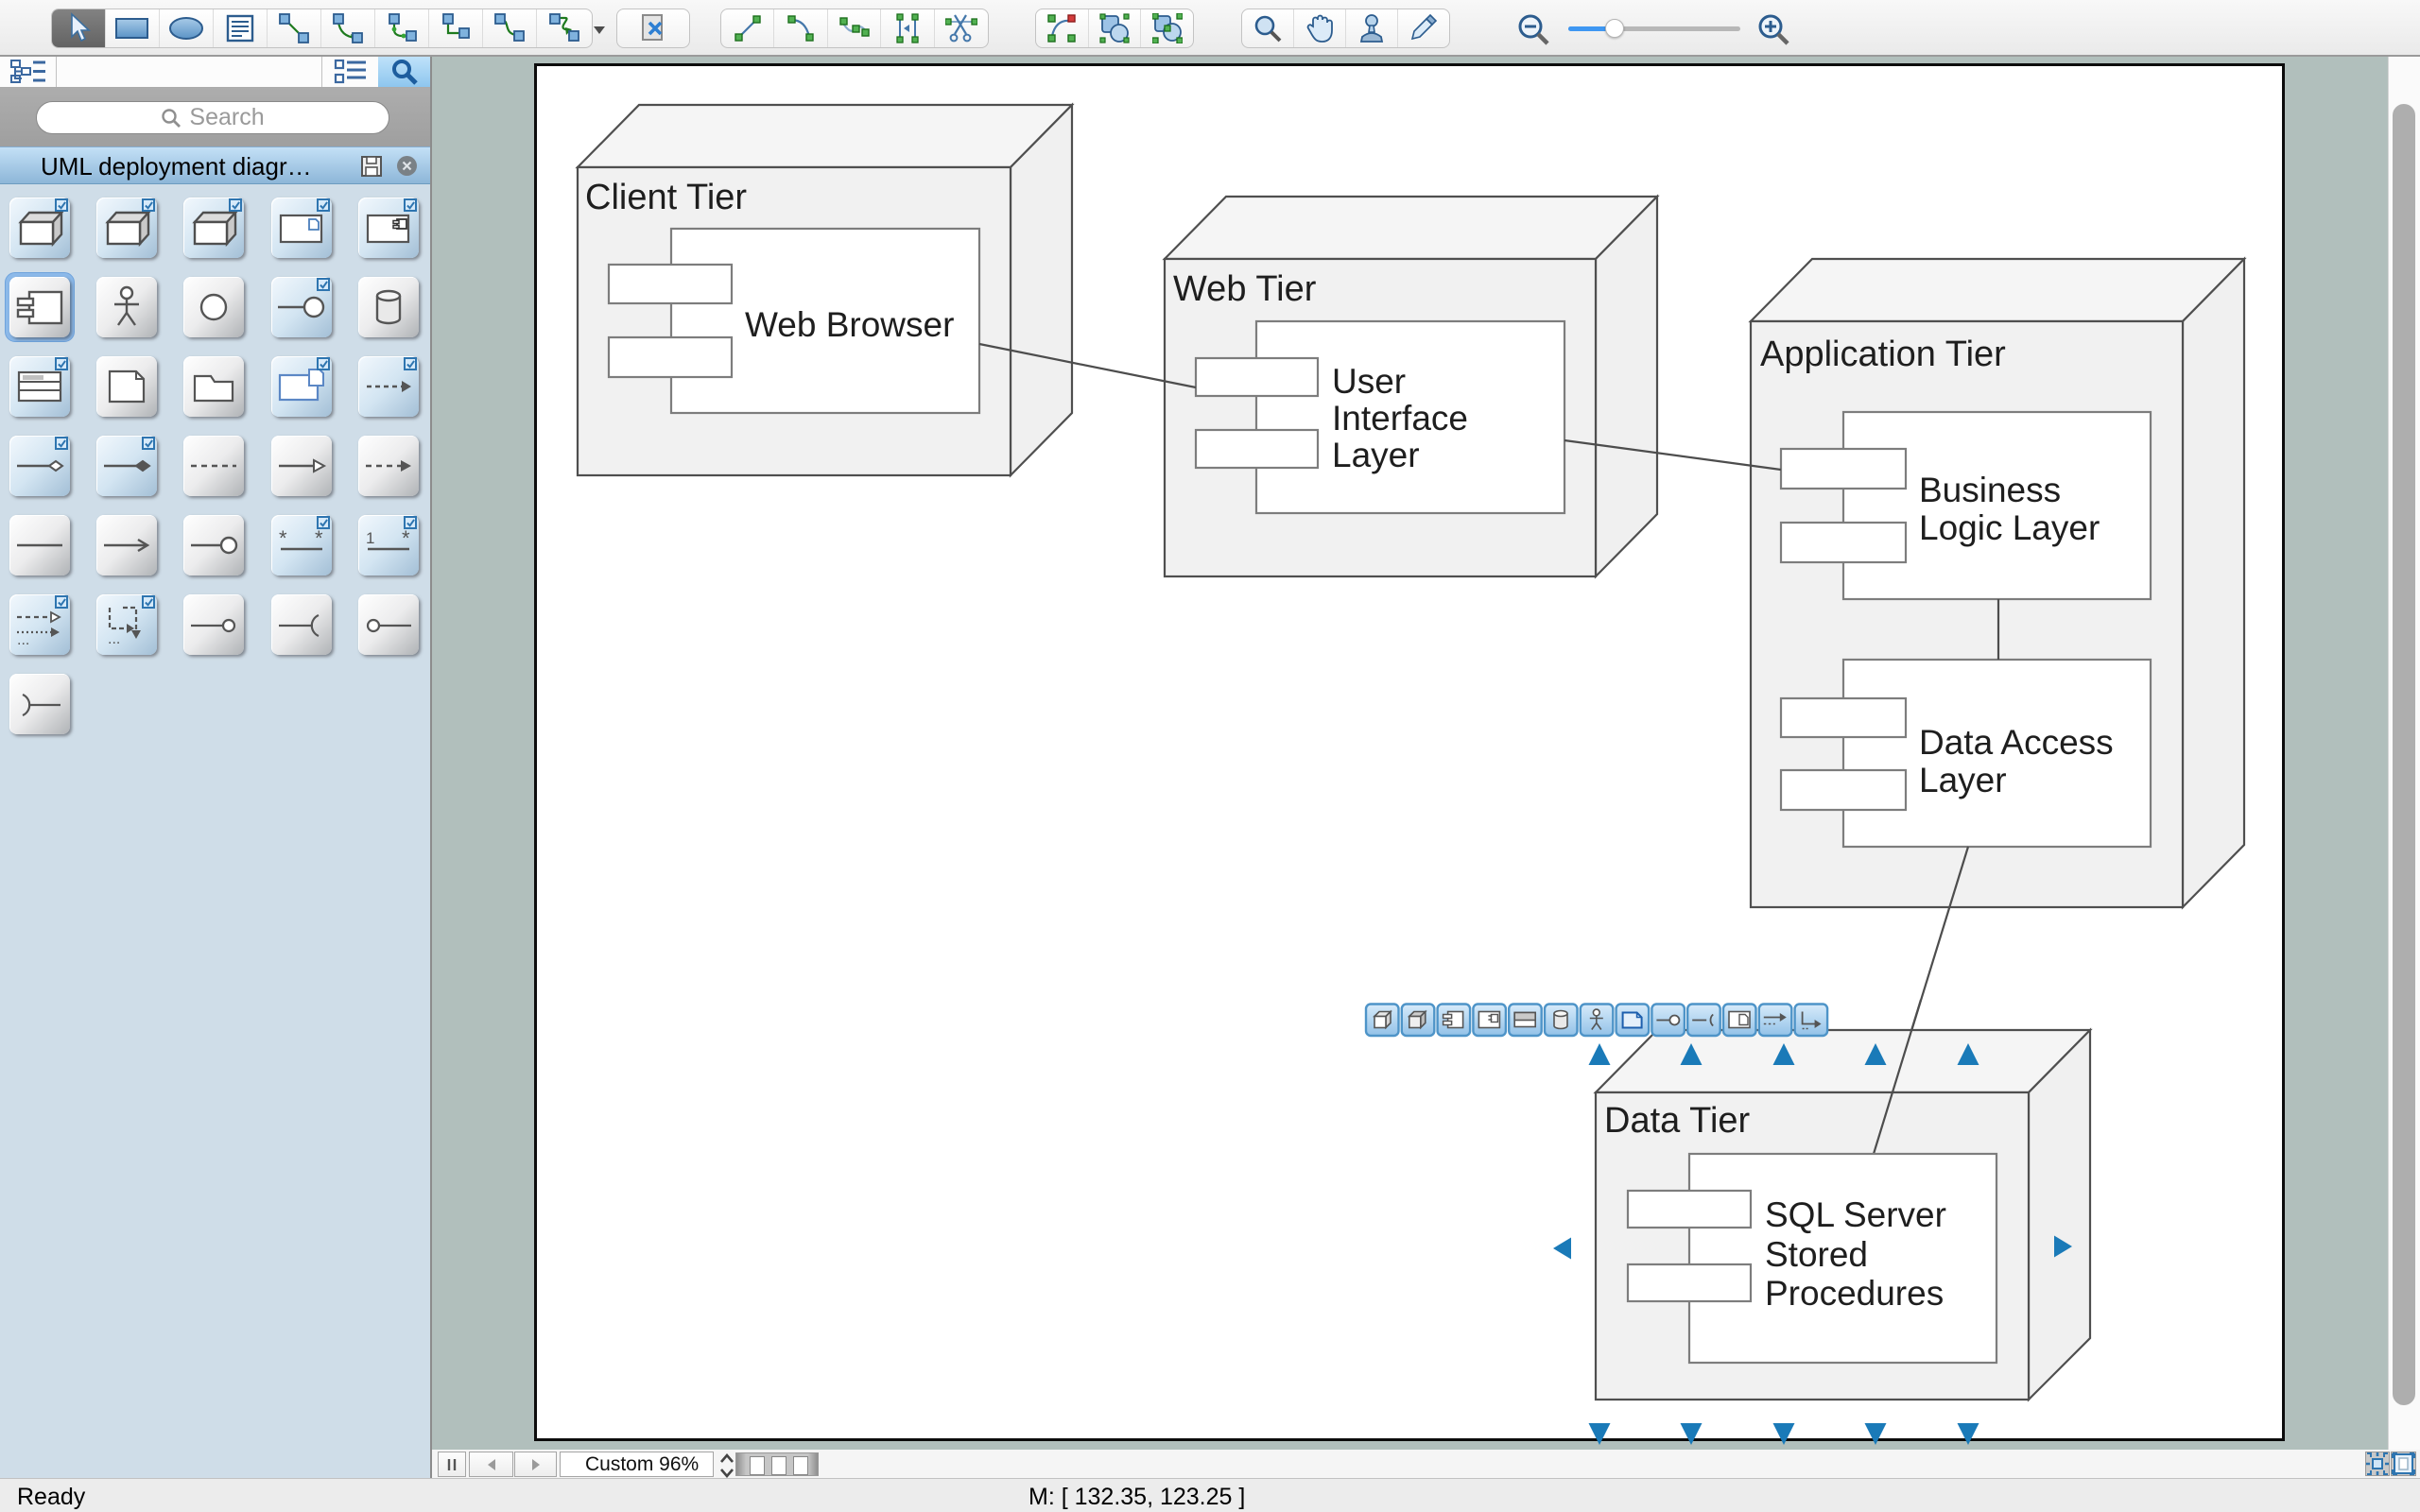 This screenshot has height=1512, width=2420. What do you see at coordinates (1369, 381) in the screenshot?
I see `svg-text: User` at bounding box center [1369, 381].